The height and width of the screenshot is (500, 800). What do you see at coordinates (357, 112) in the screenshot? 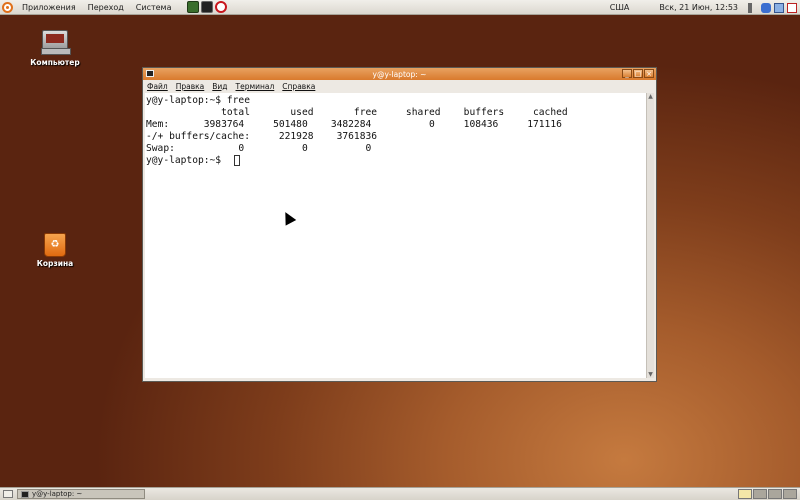
I see `terminal-line: total used free shared buffers cached` at bounding box center [357, 112].